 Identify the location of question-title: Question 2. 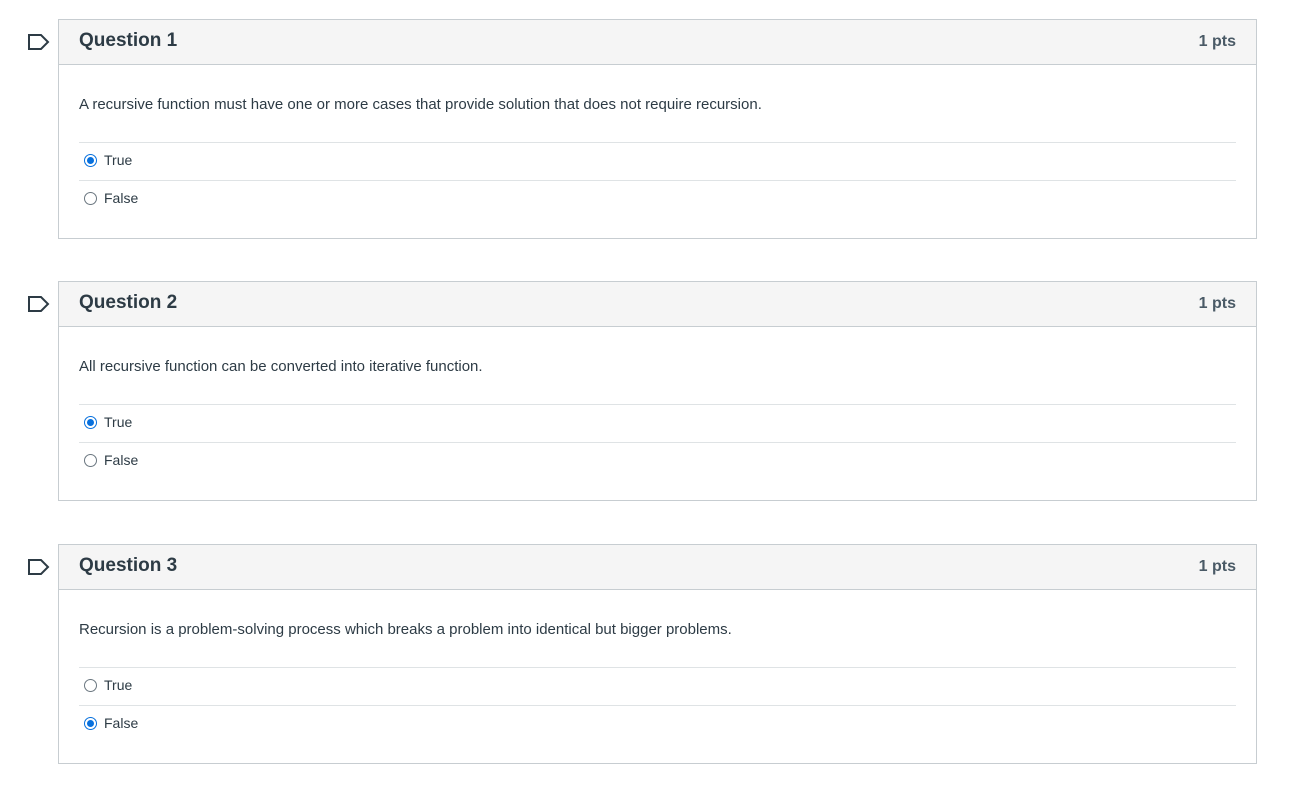
(128, 302).